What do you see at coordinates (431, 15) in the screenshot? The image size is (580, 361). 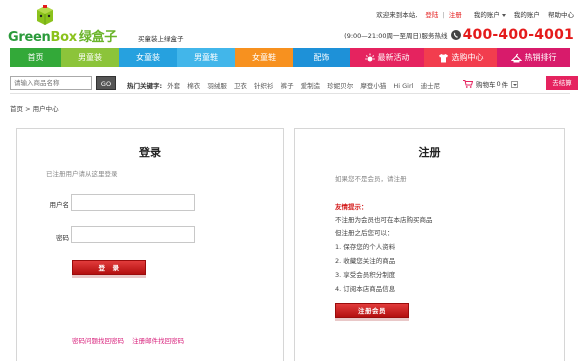 I see `login-link: 登陆` at bounding box center [431, 15].